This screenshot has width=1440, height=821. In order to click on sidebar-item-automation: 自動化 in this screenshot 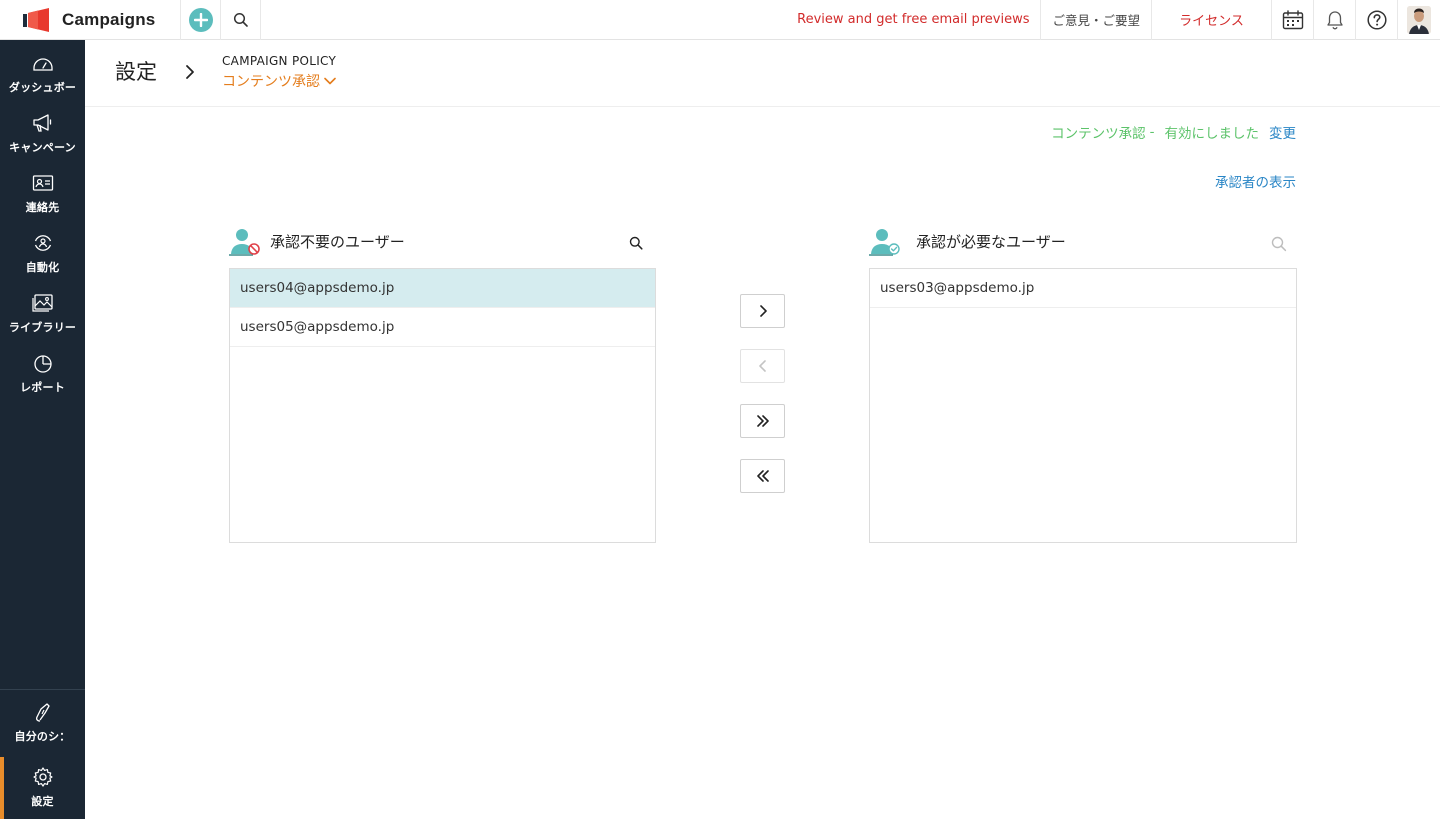, I will do `click(42, 259)`.